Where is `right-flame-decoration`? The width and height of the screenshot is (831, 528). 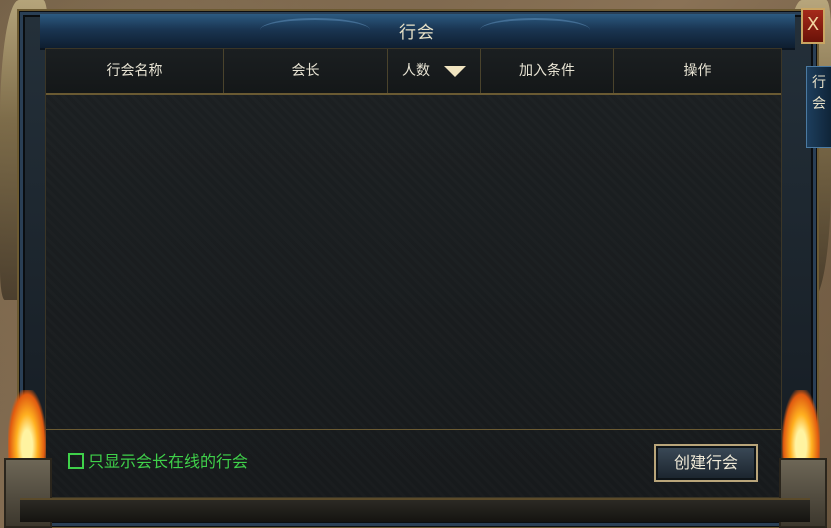 right-flame-decoration is located at coordinates (801, 425).